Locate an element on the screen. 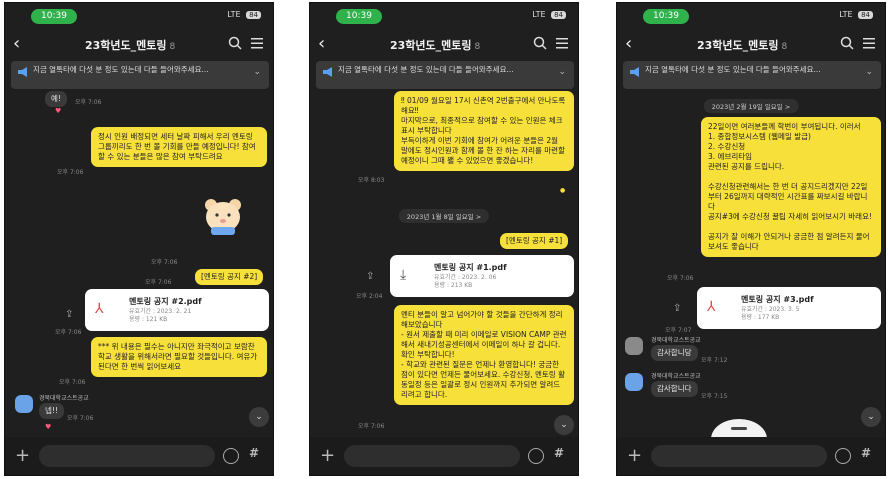 Image resolution: width=888 pixels, height=479 pixels. message-time: 오후 8:03 is located at coordinates (371, 180).